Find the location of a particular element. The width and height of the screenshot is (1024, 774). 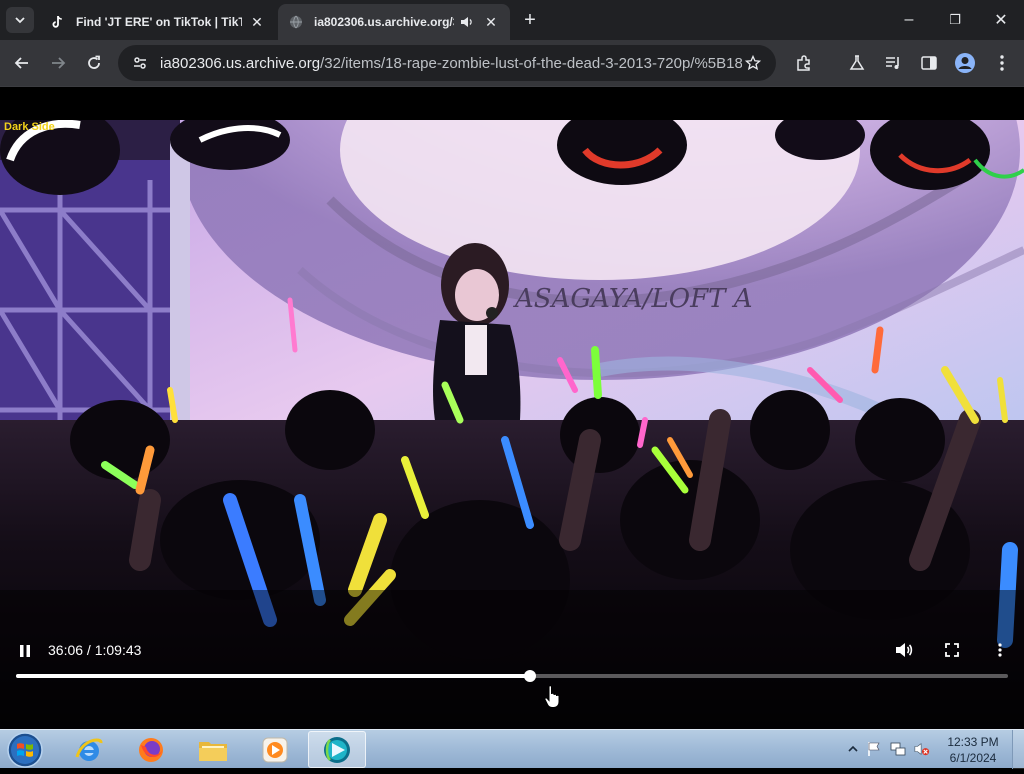

forward-button is located at coordinates (58, 63).